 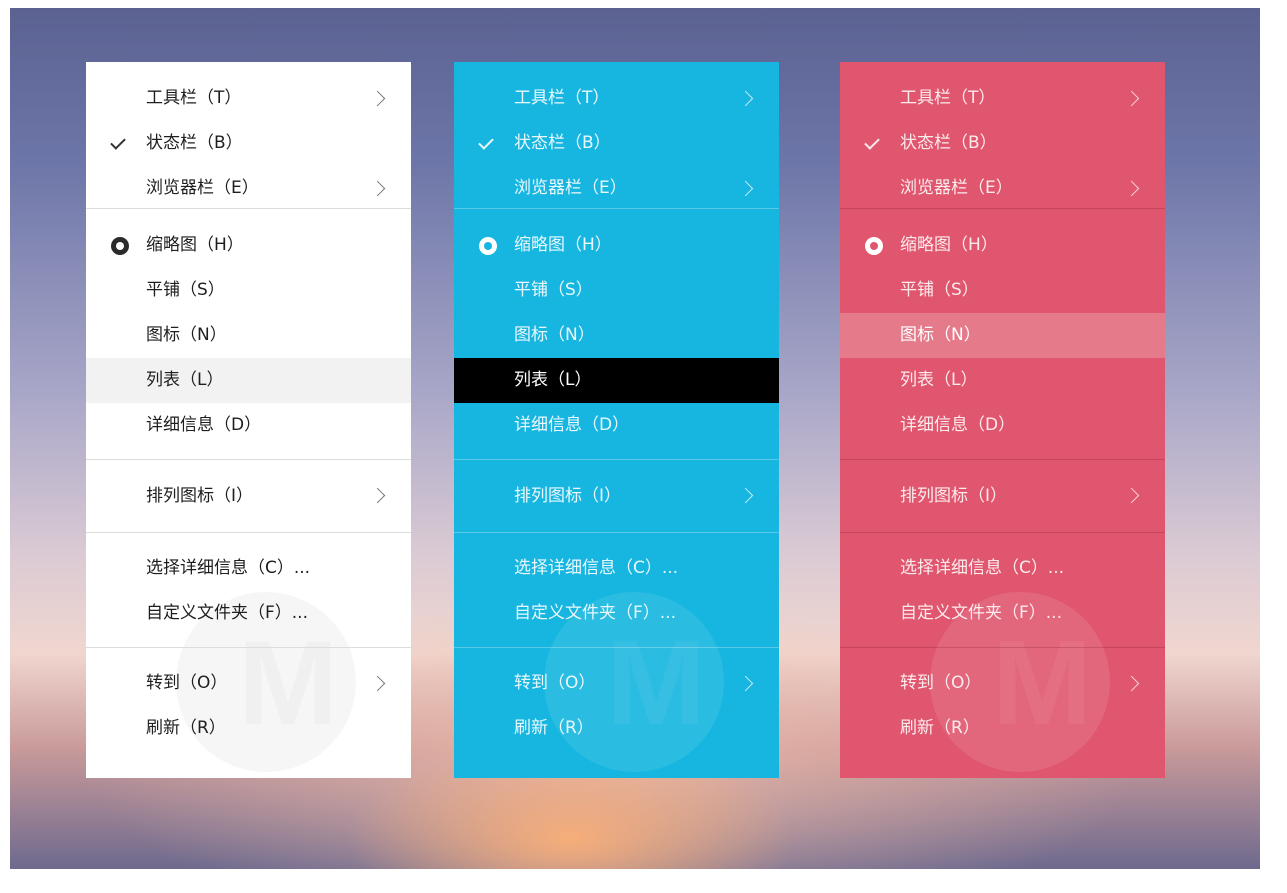 I want to click on menu-item-label: 刷新（R）, so click(x=186, y=728).